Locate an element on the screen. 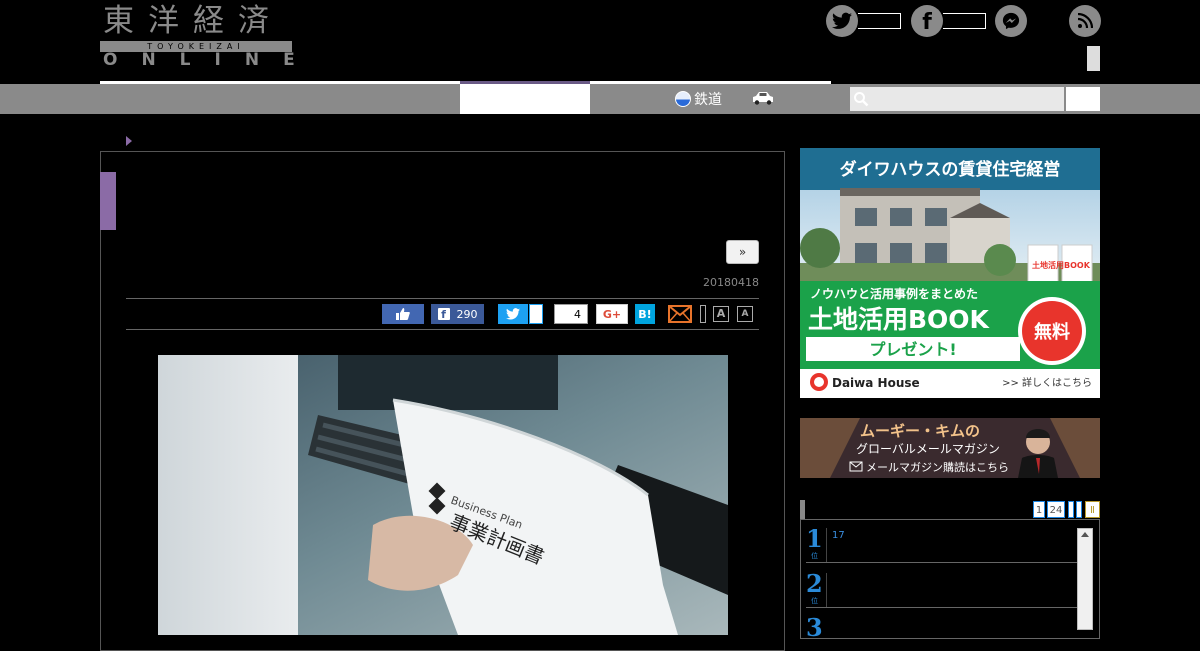 This screenshot has height=651, width=1200. facebook-share-button: f 290 is located at coordinates (457, 314).